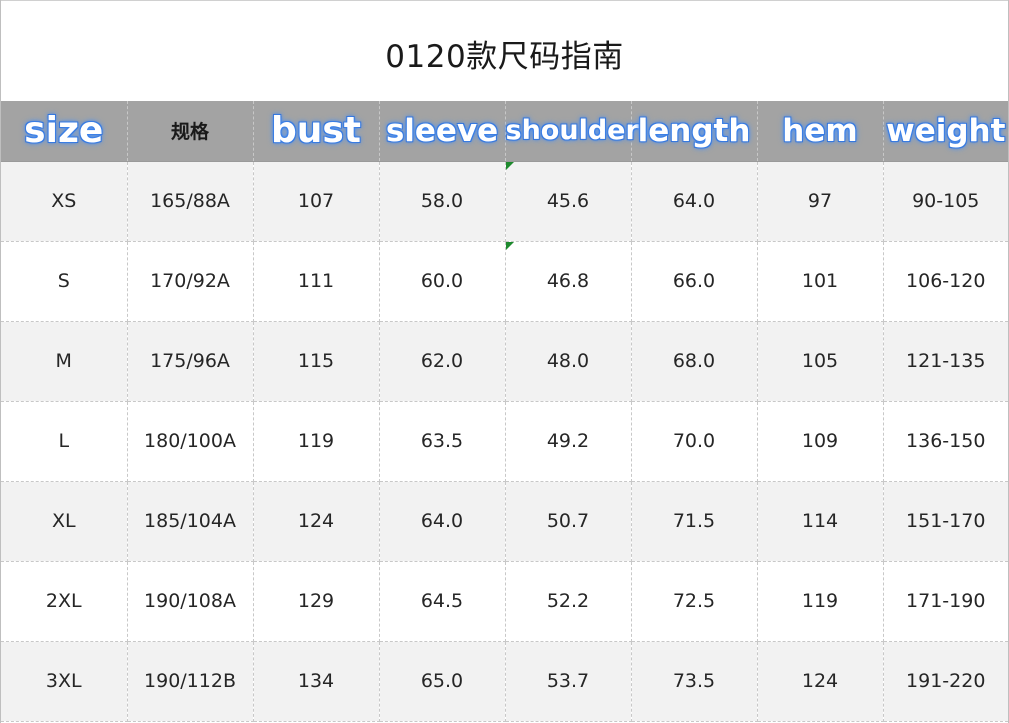 The width and height of the screenshot is (1009, 723). Describe the element at coordinates (945, 521) in the screenshot. I see `cell-weight: 151-170` at that location.